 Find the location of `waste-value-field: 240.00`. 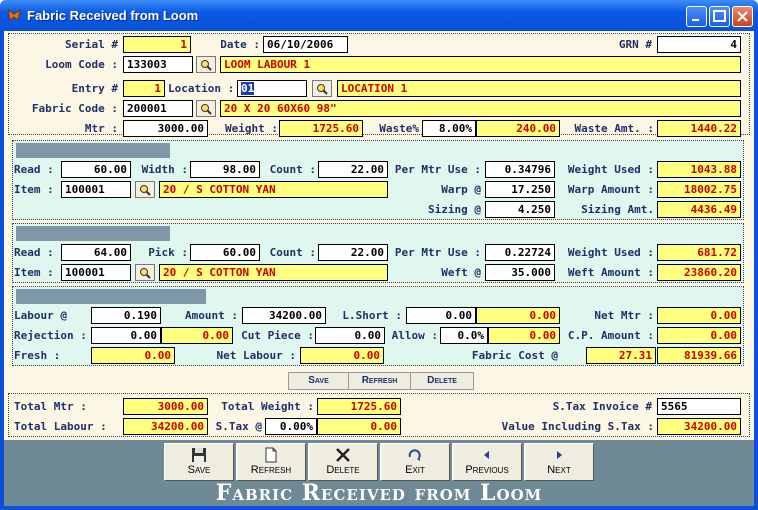

waste-value-field: 240.00 is located at coordinates (518, 128).